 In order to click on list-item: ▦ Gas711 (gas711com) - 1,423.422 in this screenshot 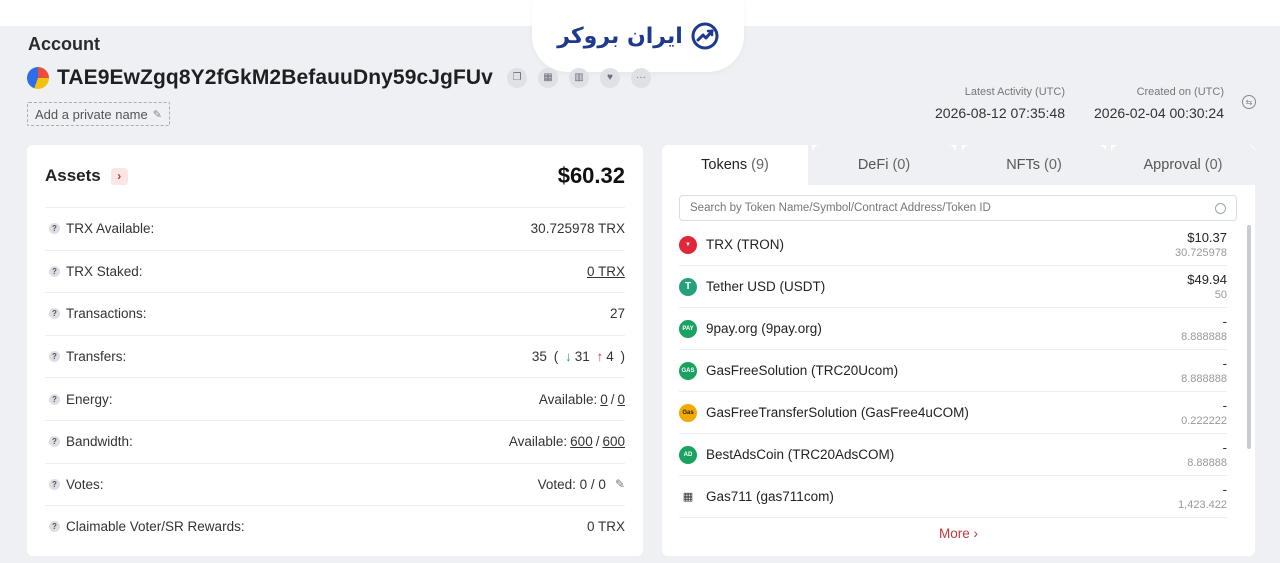, I will do `click(953, 497)`.